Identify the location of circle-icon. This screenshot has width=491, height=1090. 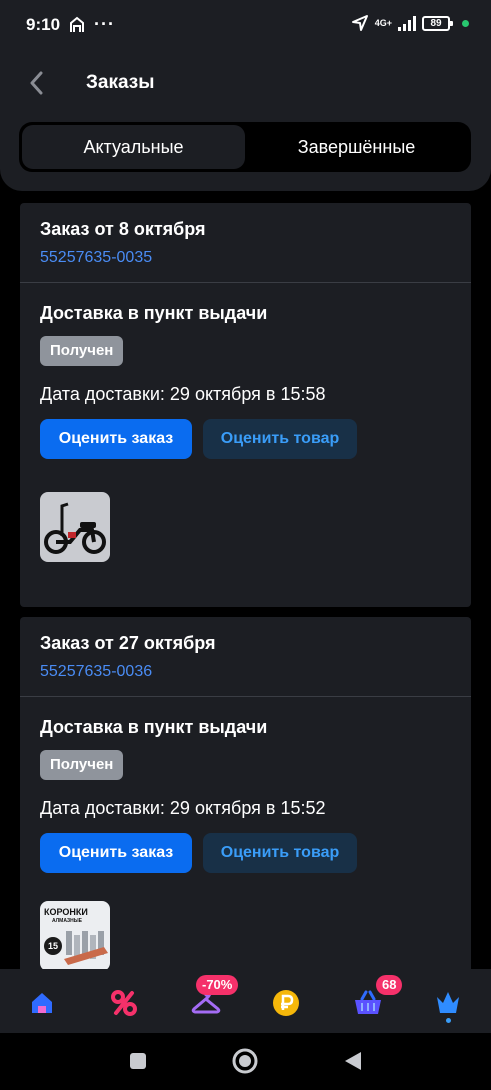
(245, 1061).